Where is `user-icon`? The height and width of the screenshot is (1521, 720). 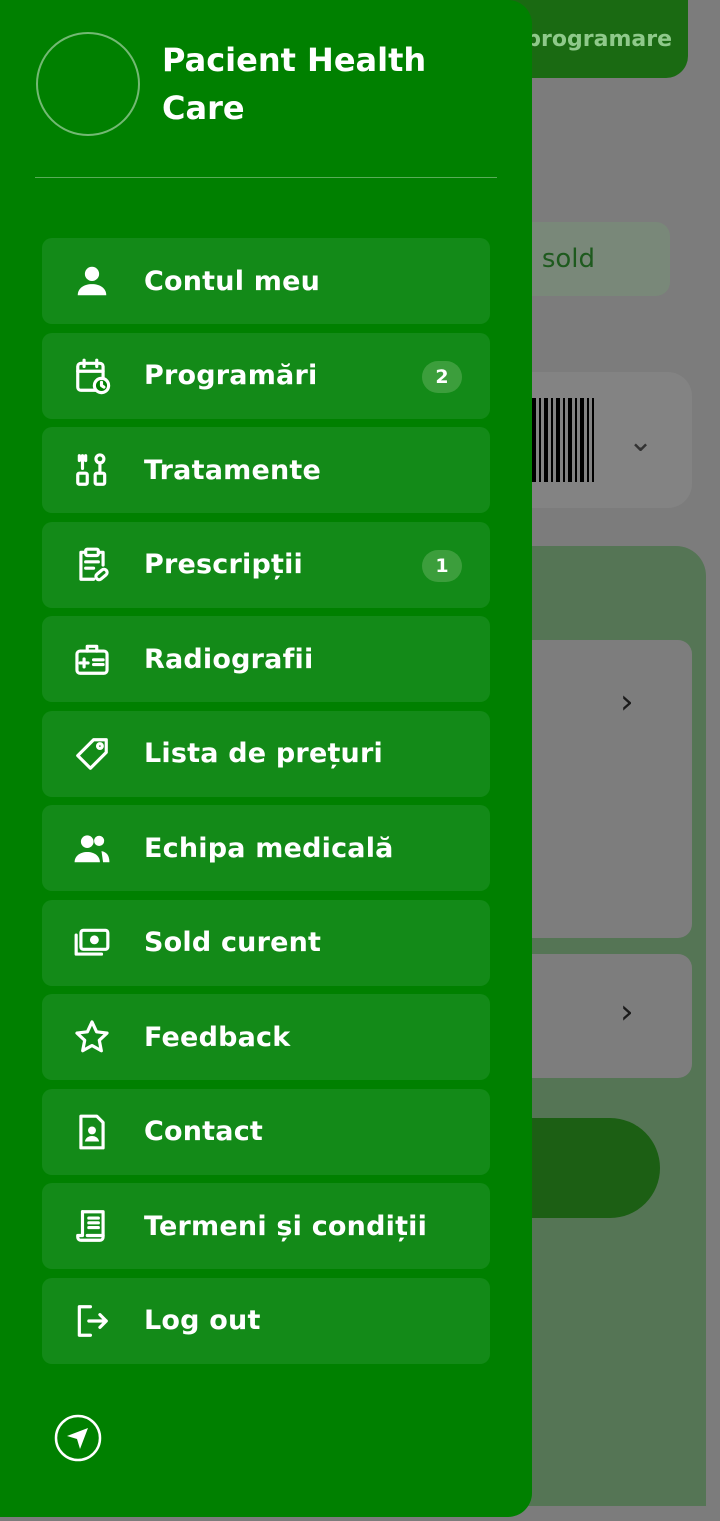 user-icon is located at coordinates (92, 281).